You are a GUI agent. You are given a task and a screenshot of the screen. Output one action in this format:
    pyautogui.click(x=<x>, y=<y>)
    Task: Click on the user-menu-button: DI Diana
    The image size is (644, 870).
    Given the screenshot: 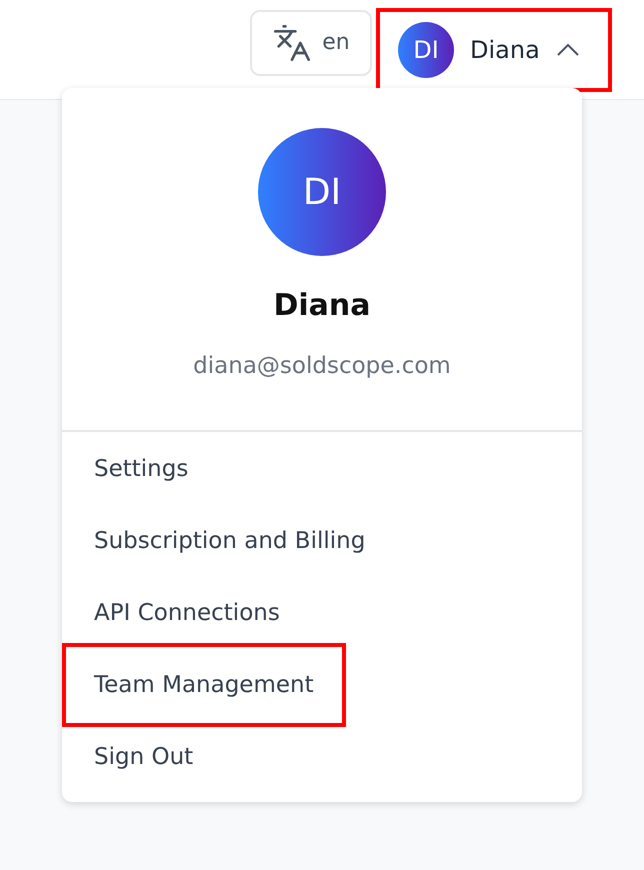 What is the action you would take?
    pyautogui.click(x=494, y=50)
    